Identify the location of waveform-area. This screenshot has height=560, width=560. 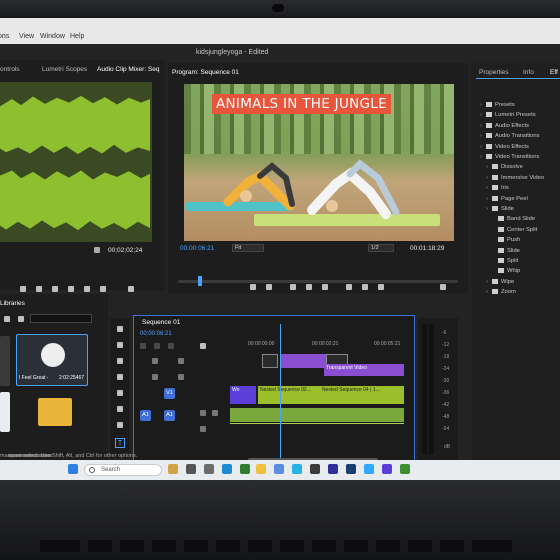
(76, 162).